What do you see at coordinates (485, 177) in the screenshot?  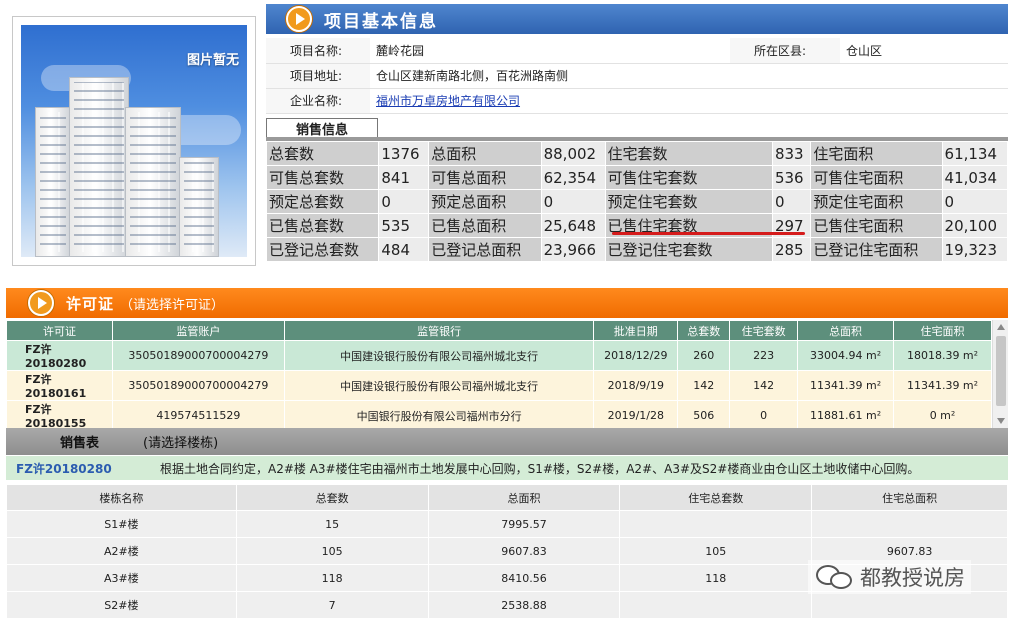 I see `sales-label: 可售总面积` at bounding box center [485, 177].